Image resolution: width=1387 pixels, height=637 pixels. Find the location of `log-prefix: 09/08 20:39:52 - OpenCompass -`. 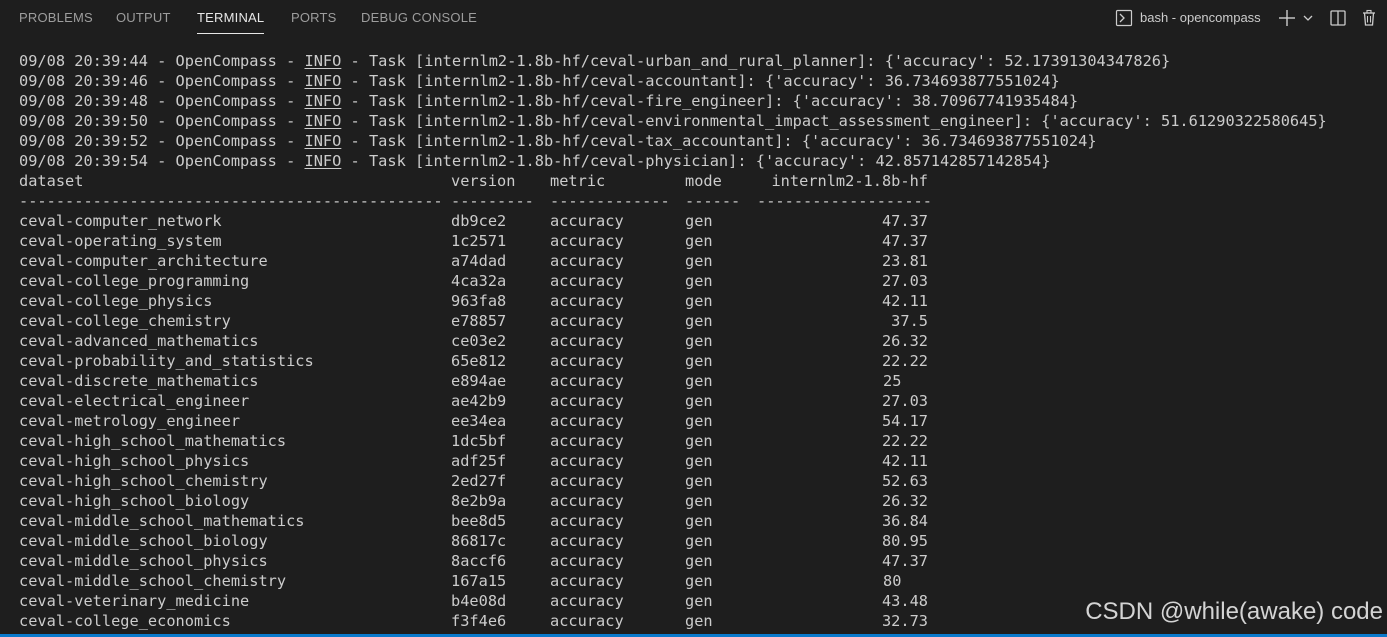

log-prefix: 09/08 20:39:52 - OpenCompass - is located at coordinates (162, 141).